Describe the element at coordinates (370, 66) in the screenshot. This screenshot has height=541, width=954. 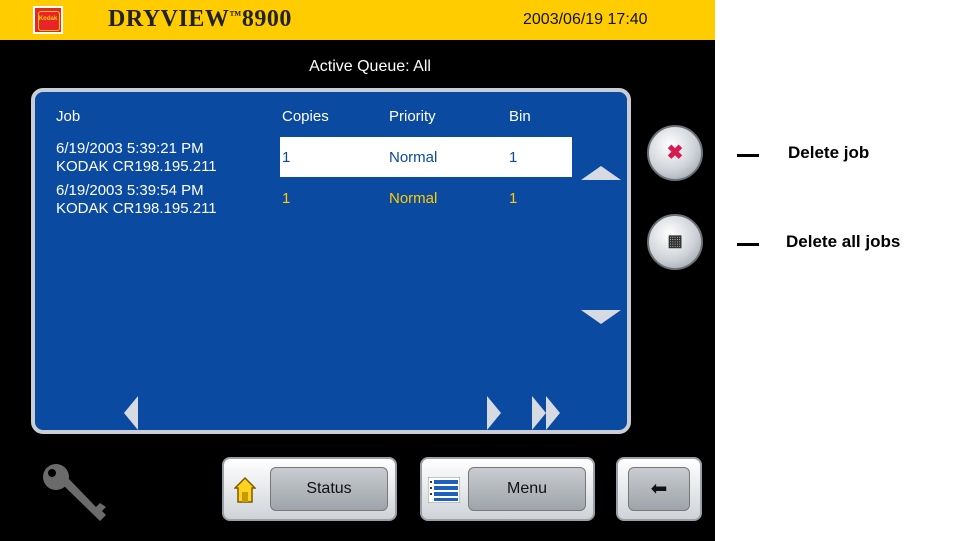
I see `queue-title: Active Queue: All` at that location.